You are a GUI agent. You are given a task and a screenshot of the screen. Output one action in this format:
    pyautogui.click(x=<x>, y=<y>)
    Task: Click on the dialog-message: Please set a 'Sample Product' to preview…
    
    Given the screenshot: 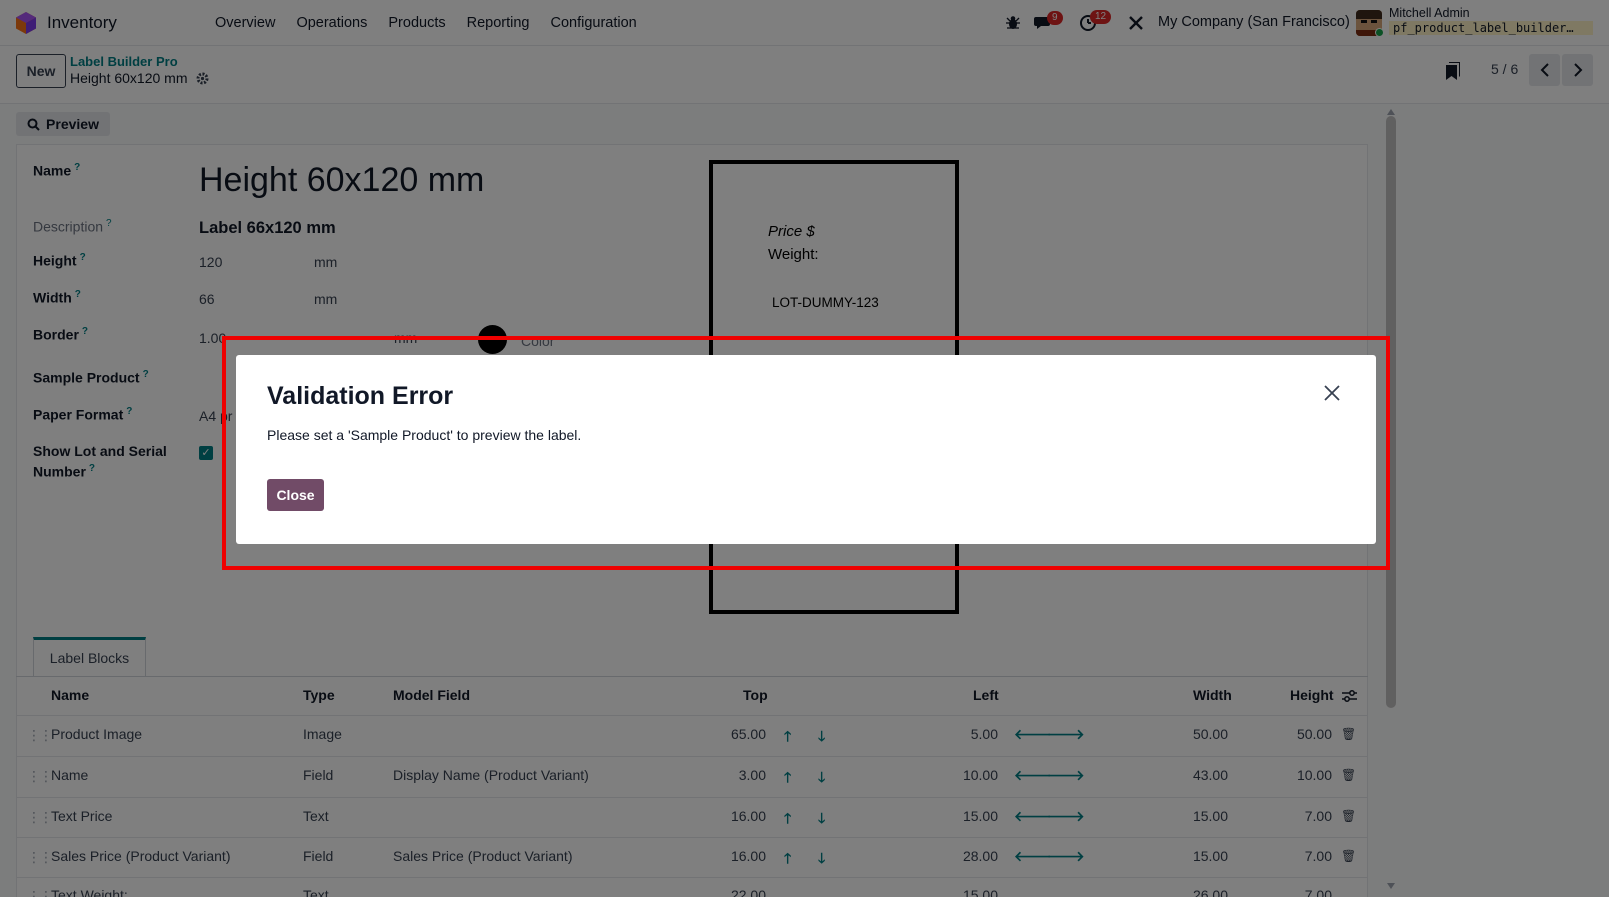 What is the action you would take?
    pyautogui.click(x=424, y=435)
    